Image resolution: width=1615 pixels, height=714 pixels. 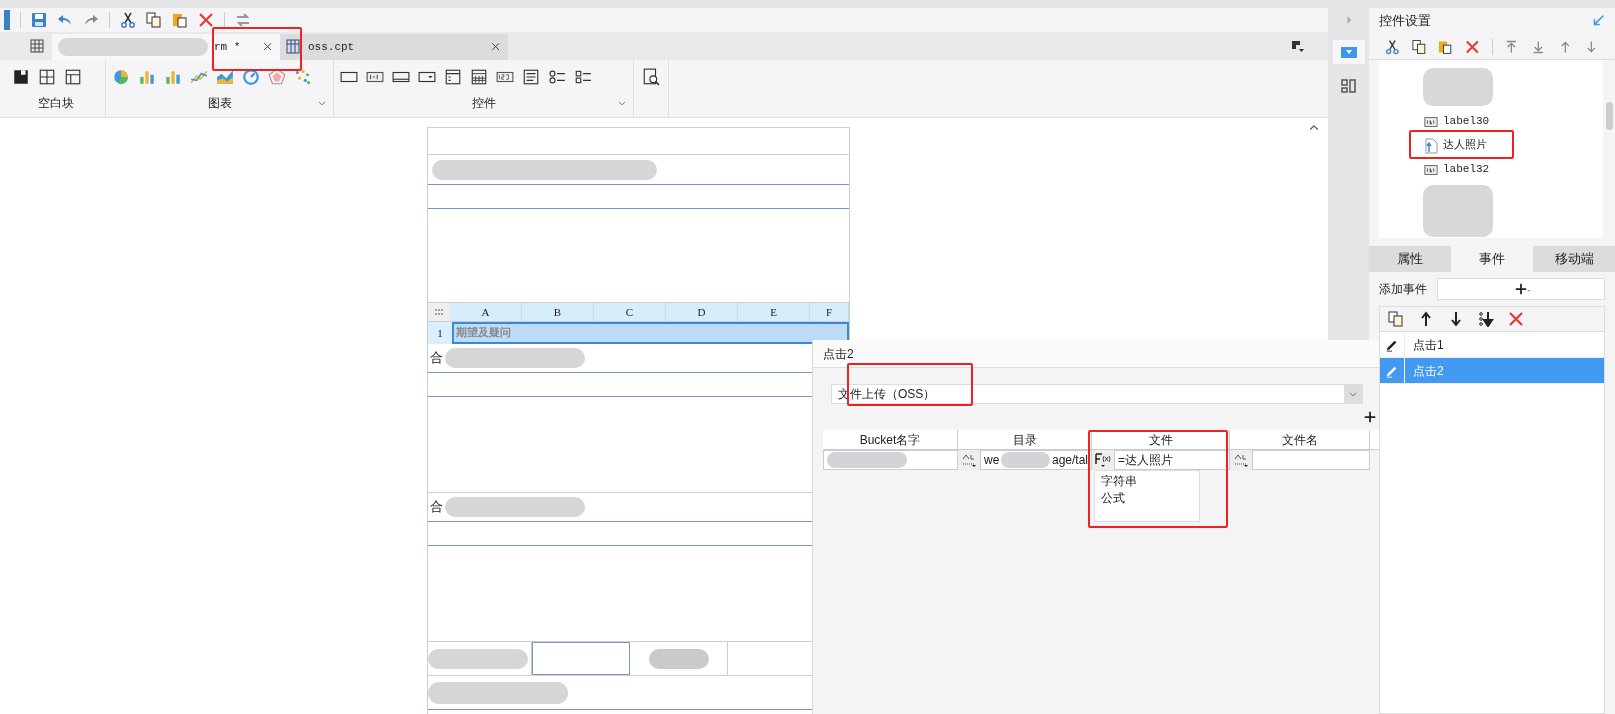 What do you see at coordinates (774, 312) in the screenshot?
I see `column-header: E` at bounding box center [774, 312].